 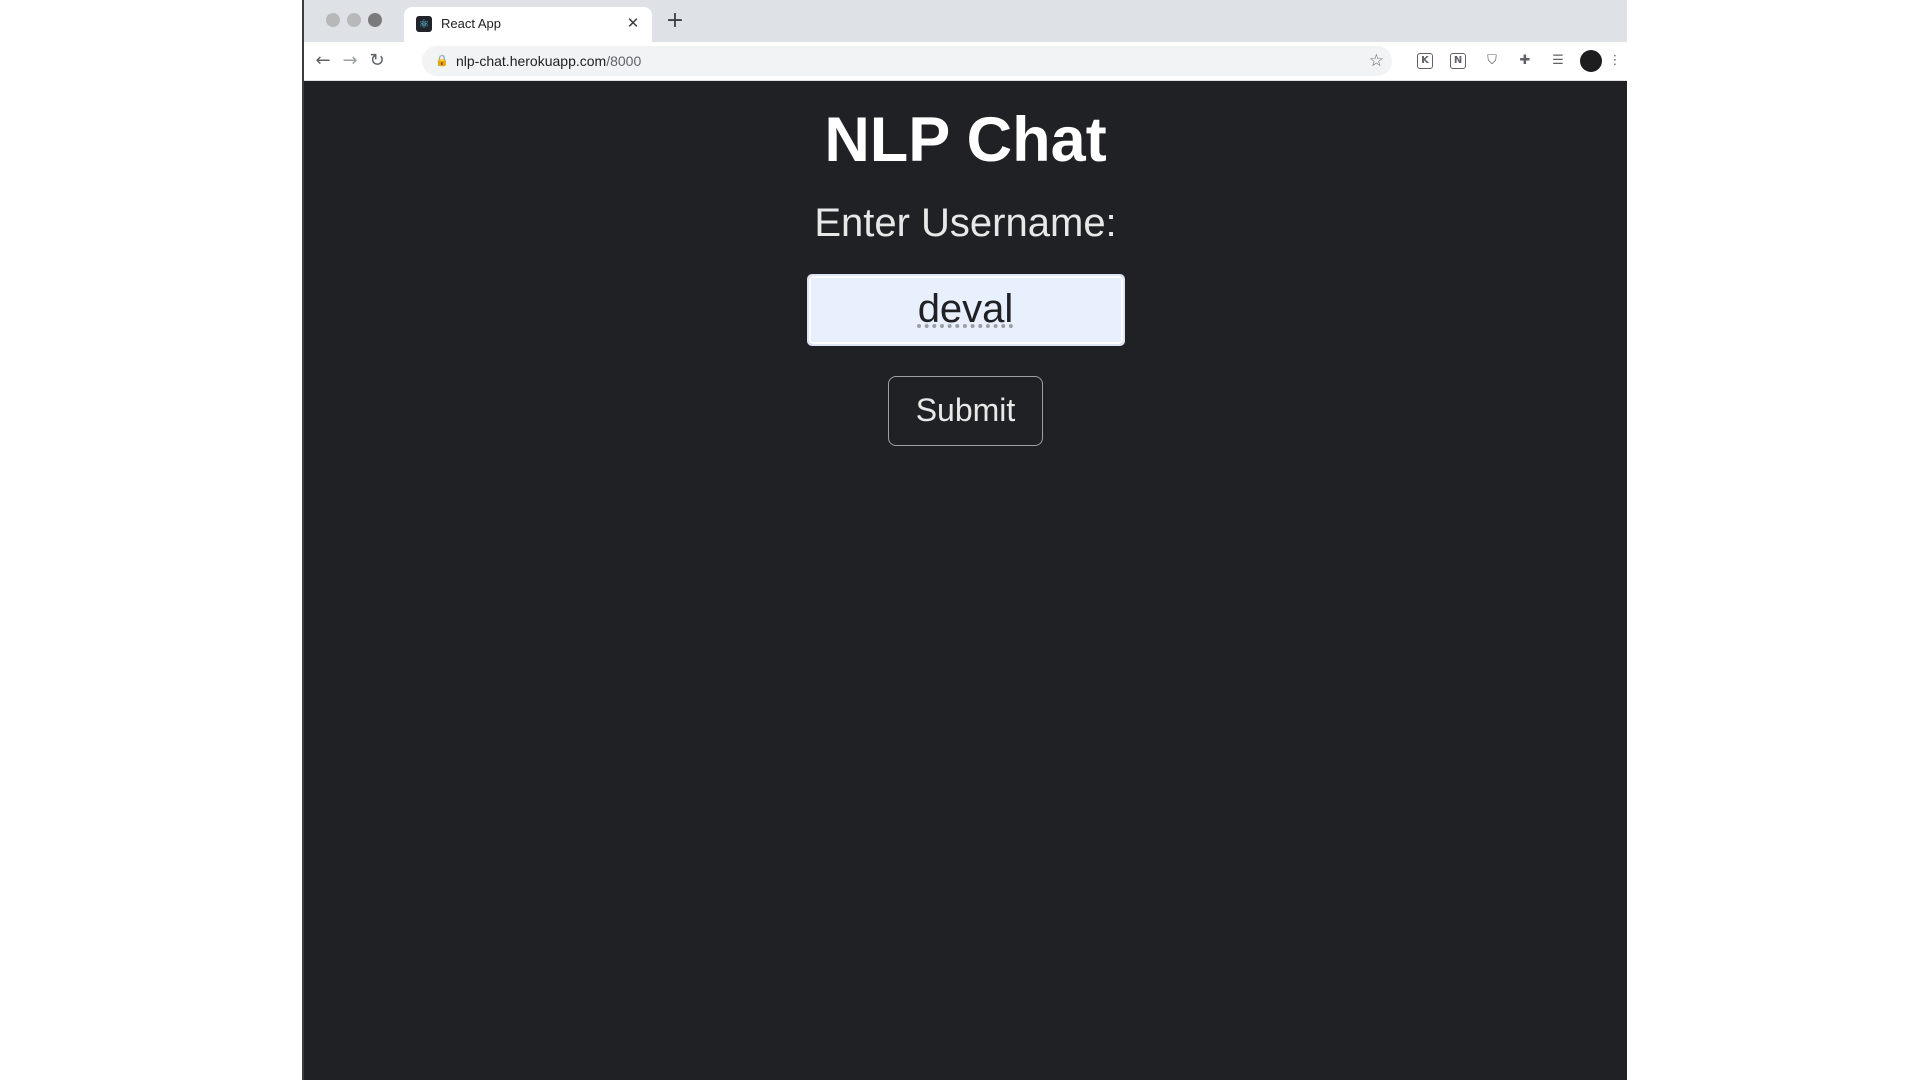 I want to click on close-window-button, so click(x=333, y=20).